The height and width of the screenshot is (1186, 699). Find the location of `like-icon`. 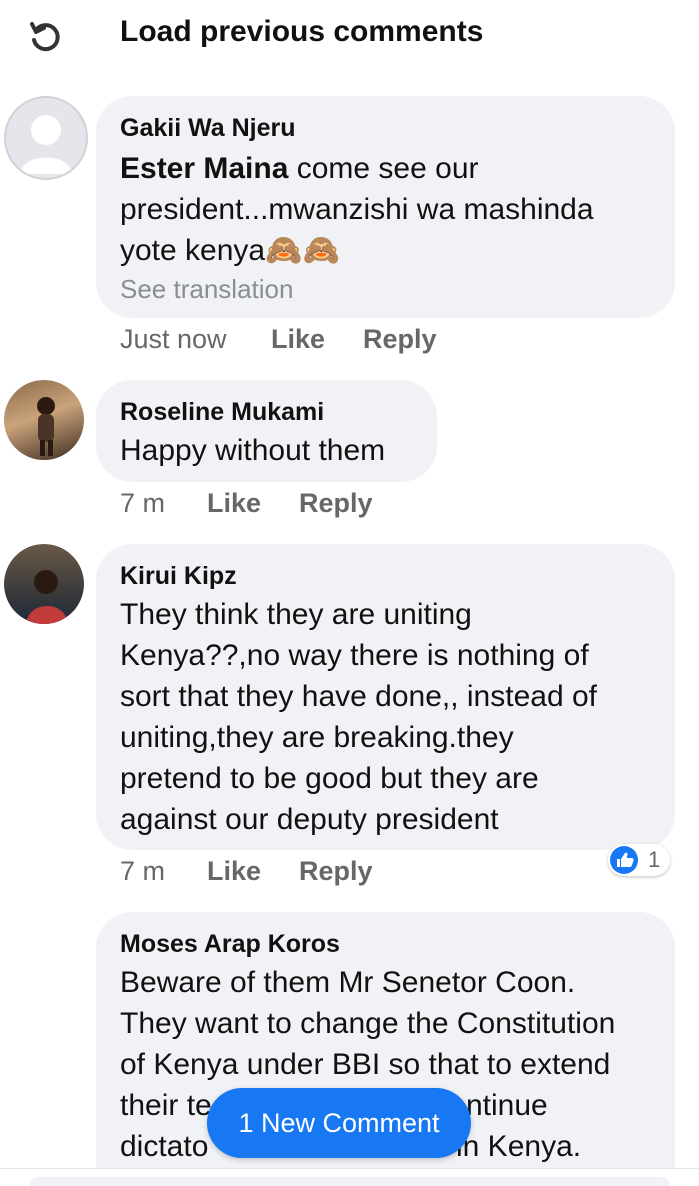

like-icon is located at coordinates (624, 860).